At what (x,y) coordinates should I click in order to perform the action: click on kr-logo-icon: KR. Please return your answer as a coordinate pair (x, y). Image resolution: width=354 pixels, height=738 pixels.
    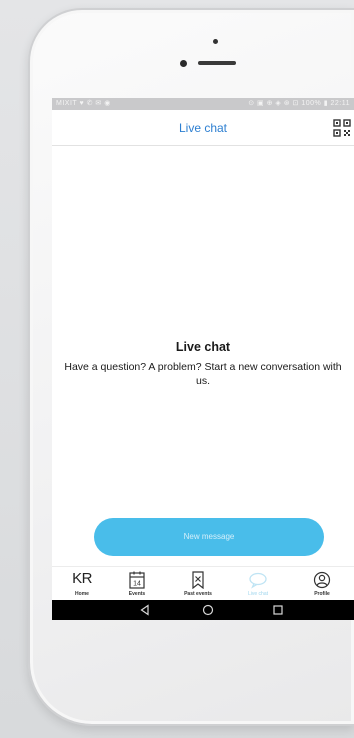
    Looking at the image, I should click on (82, 578).